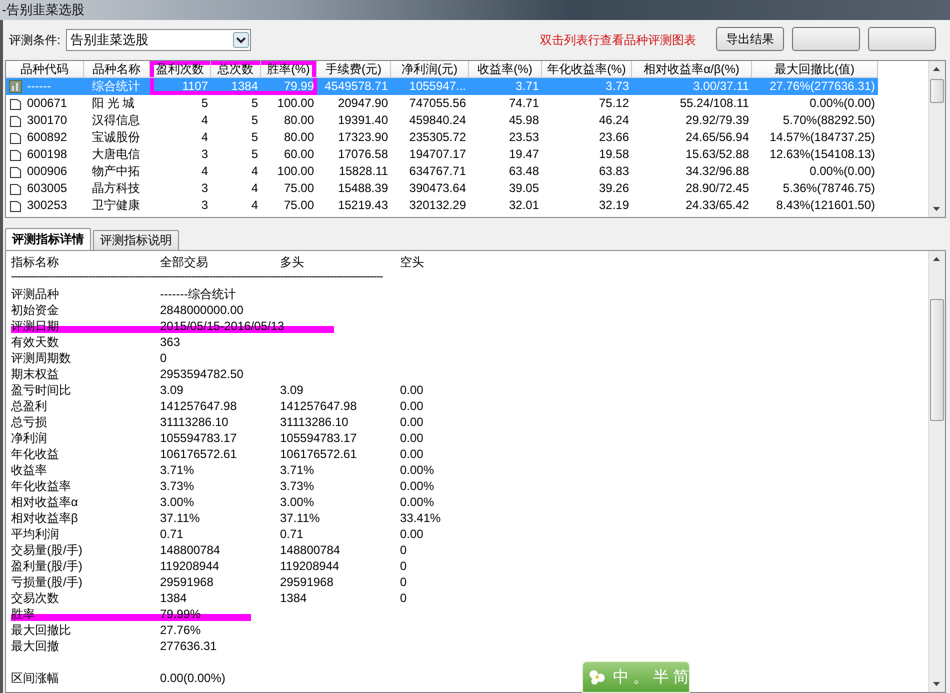  I want to click on table-cell-text: 000671, so click(47, 103).